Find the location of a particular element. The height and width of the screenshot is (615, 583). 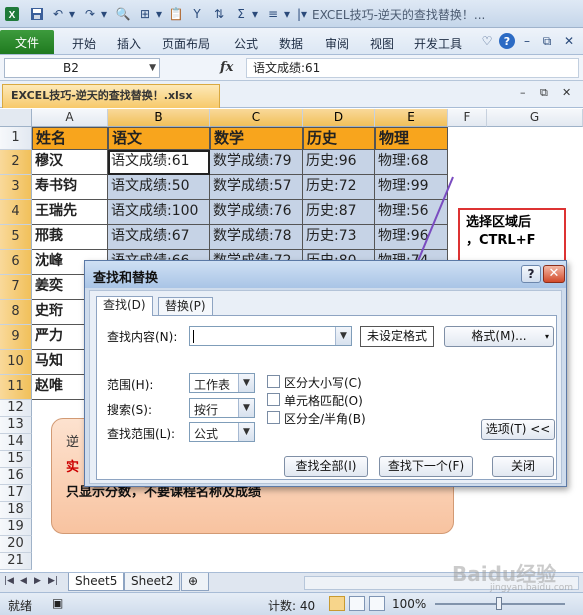

row-header-11: 11 is located at coordinates (16, 387).